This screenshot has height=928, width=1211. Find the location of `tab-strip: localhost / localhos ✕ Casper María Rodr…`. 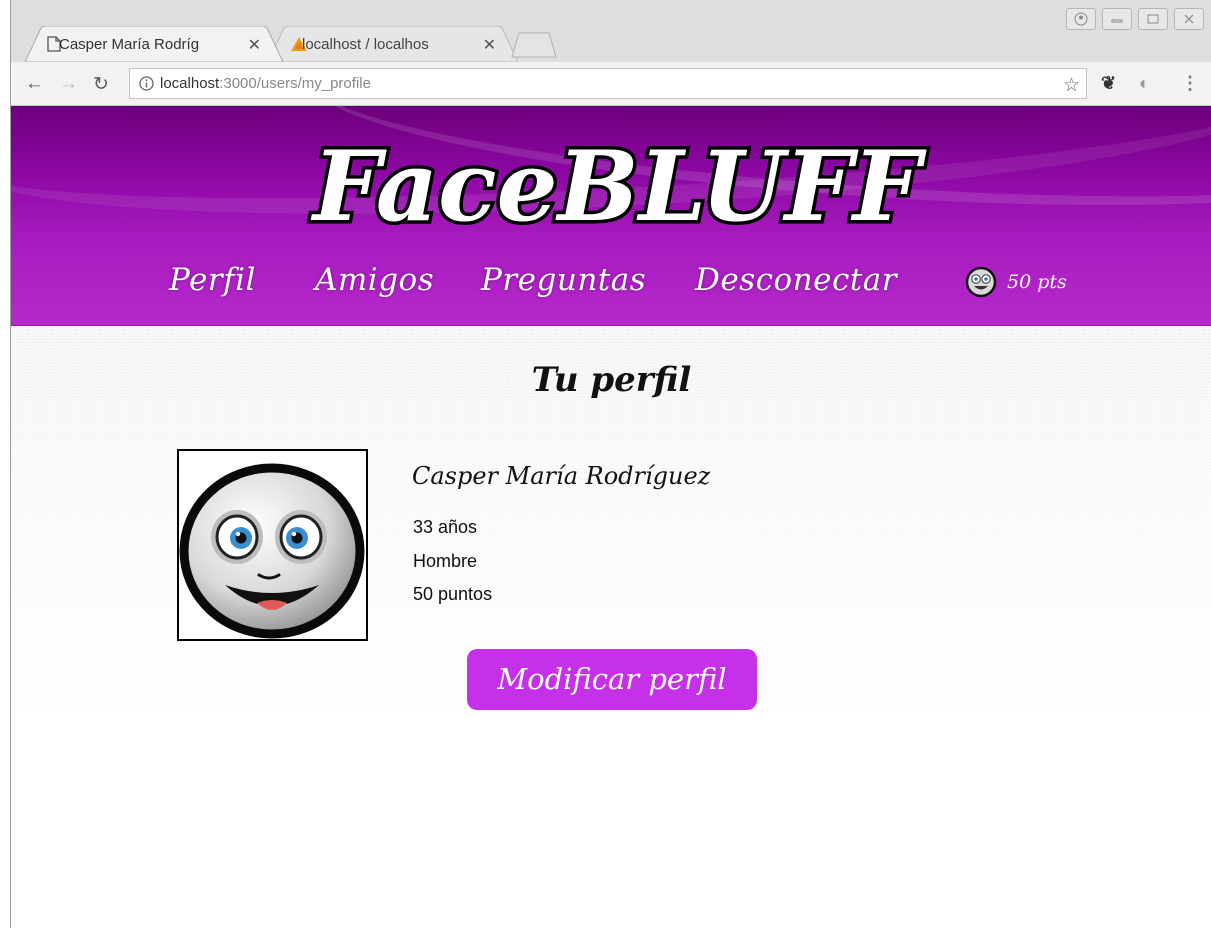

tab-strip: localhost / localhos ✕ Casper María Rodr… is located at coordinates (611, 31).